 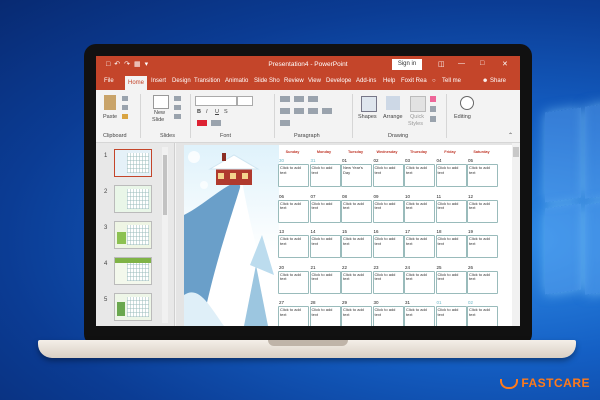 What do you see at coordinates (441, 64) in the screenshot?
I see `ribbon-display-icon: ◫` at bounding box center [441, 64].